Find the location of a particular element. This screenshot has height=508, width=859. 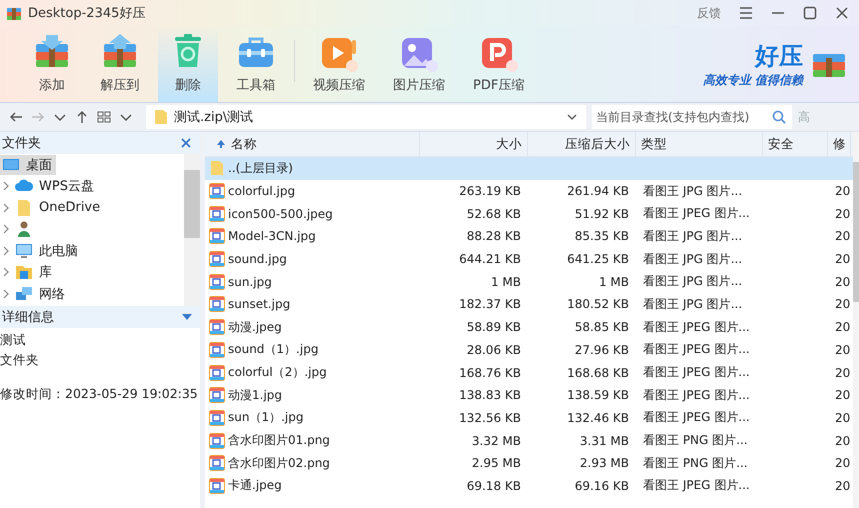

menu-icon is located at coordinates (746, 13).